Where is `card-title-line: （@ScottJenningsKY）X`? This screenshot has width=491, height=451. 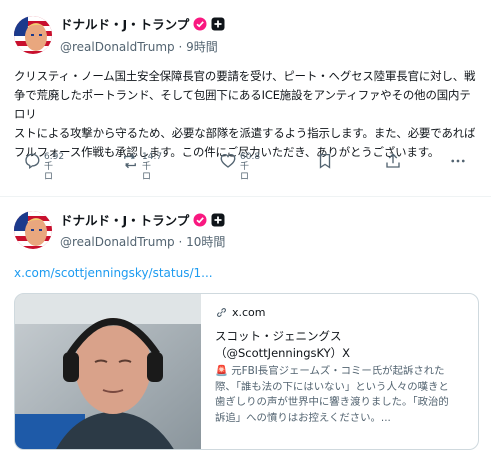 card-title-line: （@ScottJenningsKY）X is located at coordinates (283, 353).